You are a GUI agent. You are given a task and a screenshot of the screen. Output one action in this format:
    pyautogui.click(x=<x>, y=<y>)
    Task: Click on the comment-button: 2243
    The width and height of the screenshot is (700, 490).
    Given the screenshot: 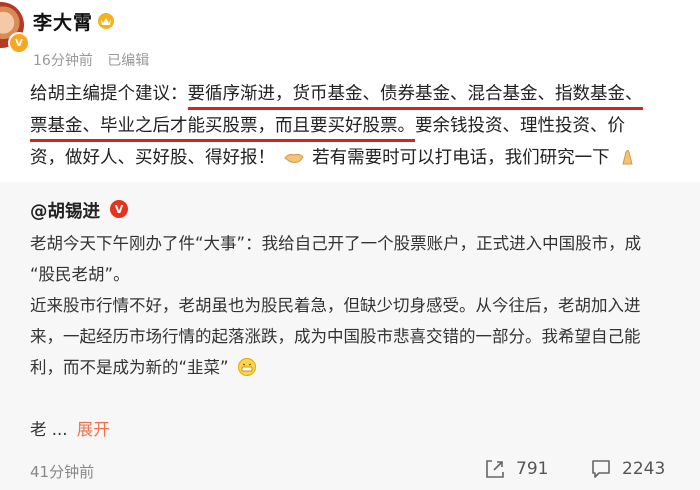 What is the action you would take?
    pyautogui.click(x=627, y=469)
    